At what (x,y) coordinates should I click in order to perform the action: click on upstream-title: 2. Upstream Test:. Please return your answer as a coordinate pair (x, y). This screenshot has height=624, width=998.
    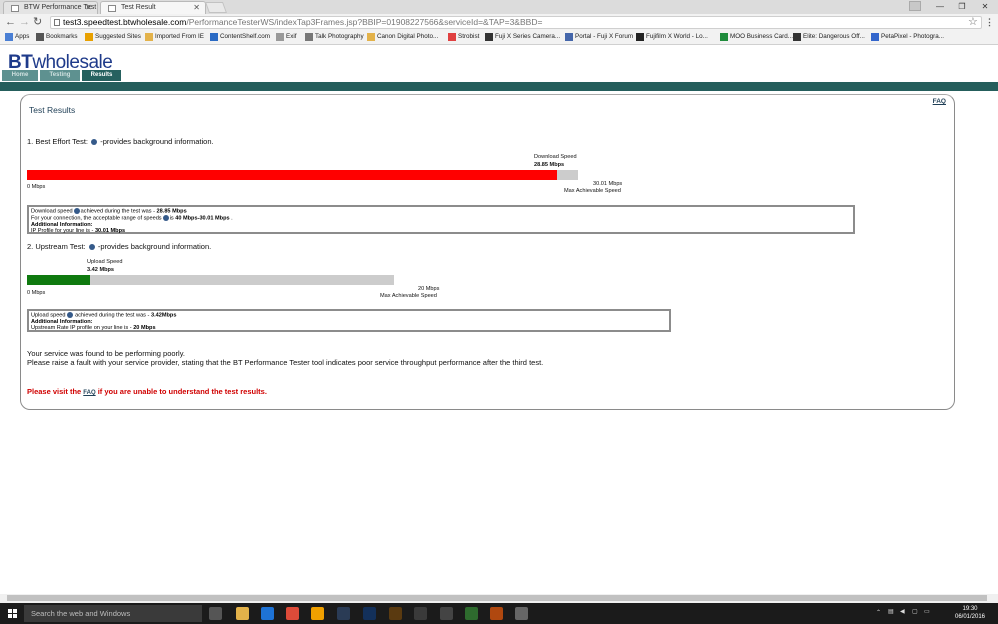
    Looking at the image, I should click on (56, 246).